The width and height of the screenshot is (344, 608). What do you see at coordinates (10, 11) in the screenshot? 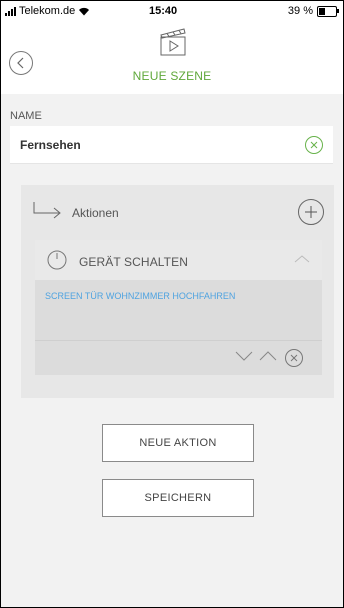
I see `signal-icon` at bounding box center [10, 11].